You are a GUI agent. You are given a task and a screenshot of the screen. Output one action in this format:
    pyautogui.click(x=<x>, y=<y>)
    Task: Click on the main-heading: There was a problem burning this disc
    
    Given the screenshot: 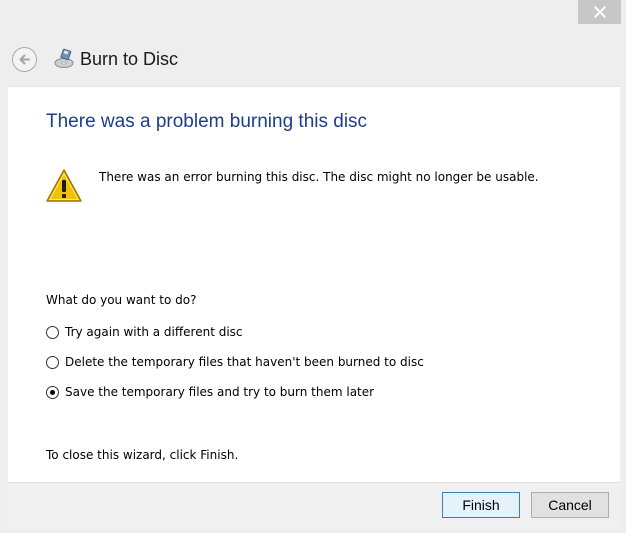 What is the action you would take?
    pyautogui.click(x=207, y=121)
    